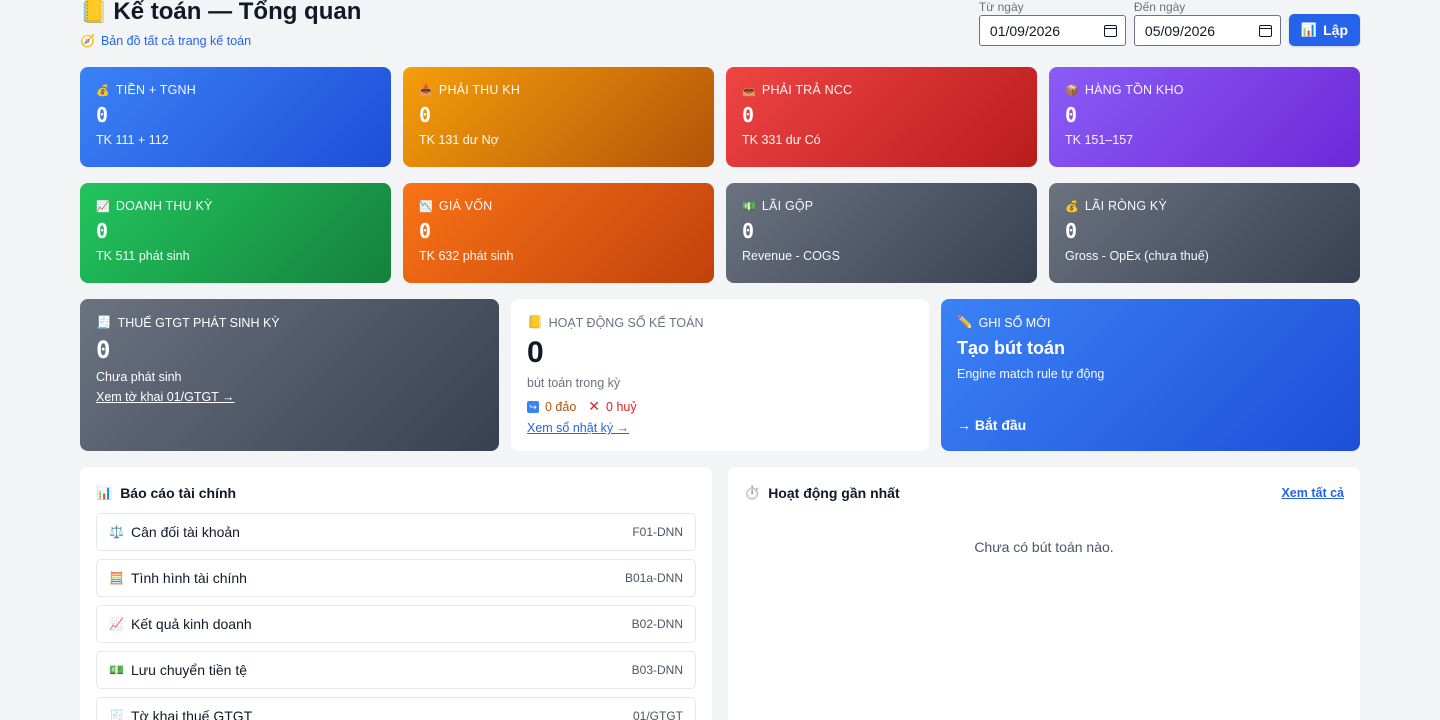 This screenshot has width=1440, height=720. I want to click on see-all-link: Xem tất cả, so click(1312, 493).